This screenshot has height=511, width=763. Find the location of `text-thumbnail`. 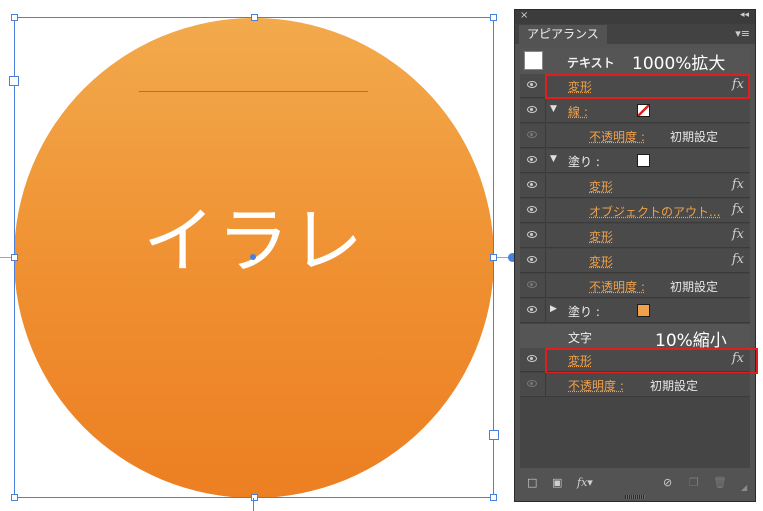

text-thumbnail is located at coordinates (533, 60).